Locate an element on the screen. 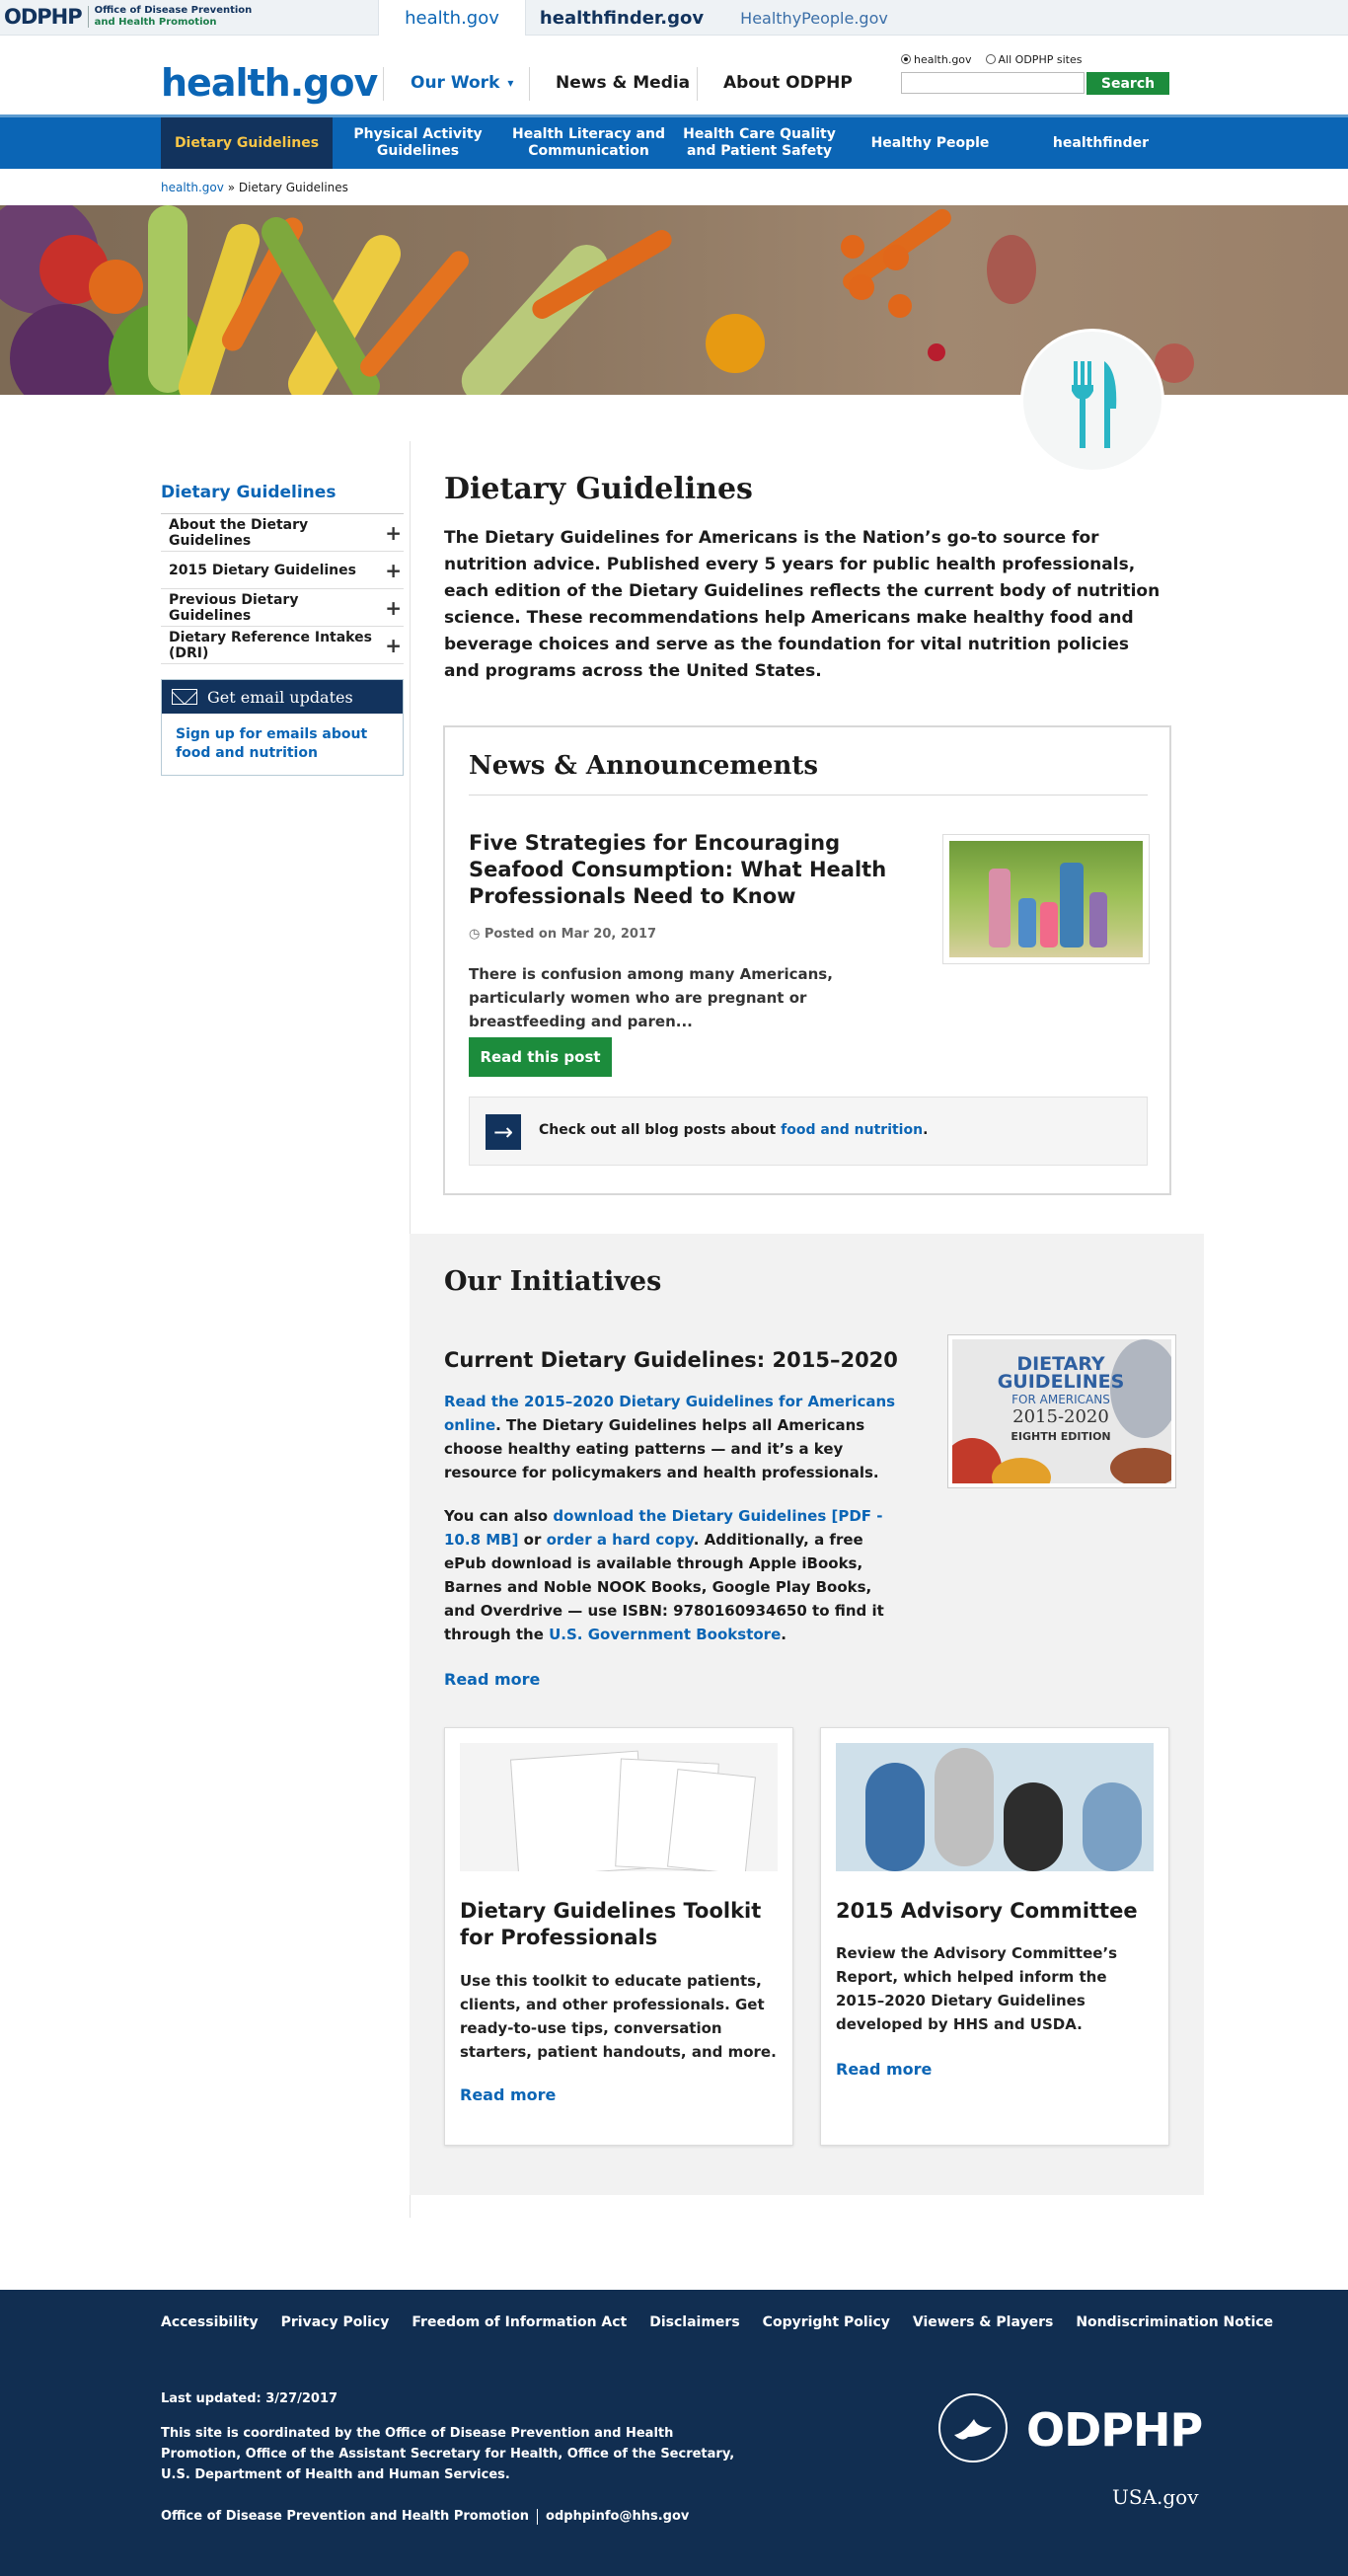 The image size is (1348, 2576). cover-line-4: 2015-2020 is located at coordinates (1060, 1416).